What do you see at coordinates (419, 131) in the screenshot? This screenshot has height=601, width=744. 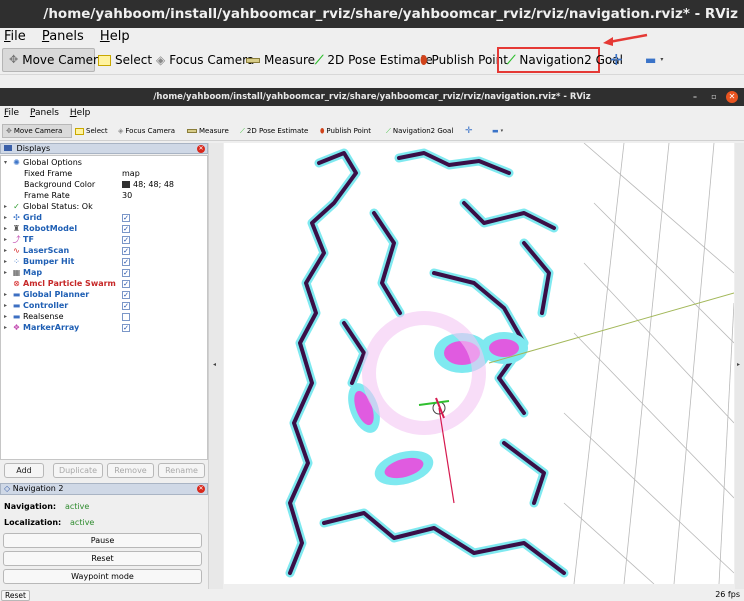 I see `inner-navigation2-goal-button: ⟋ Navigation2 Goal` at bounding box center [419, 131].